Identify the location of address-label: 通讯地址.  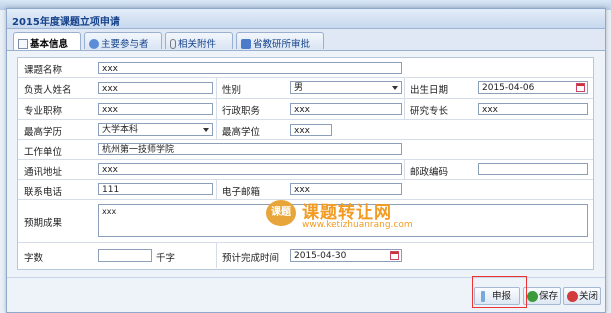
(43, 172).